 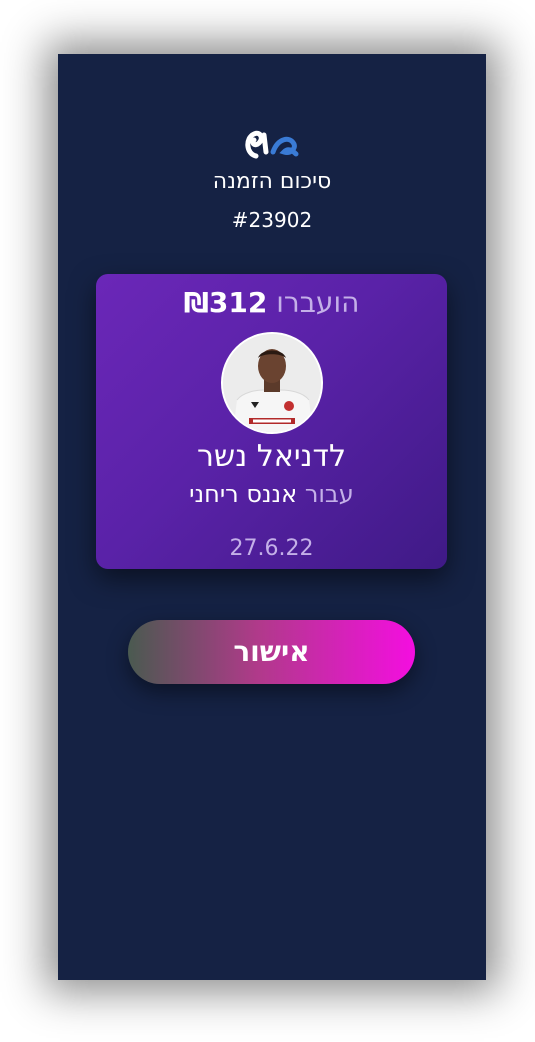 I want to click on recipient-photo, so click(x=272, y=383).